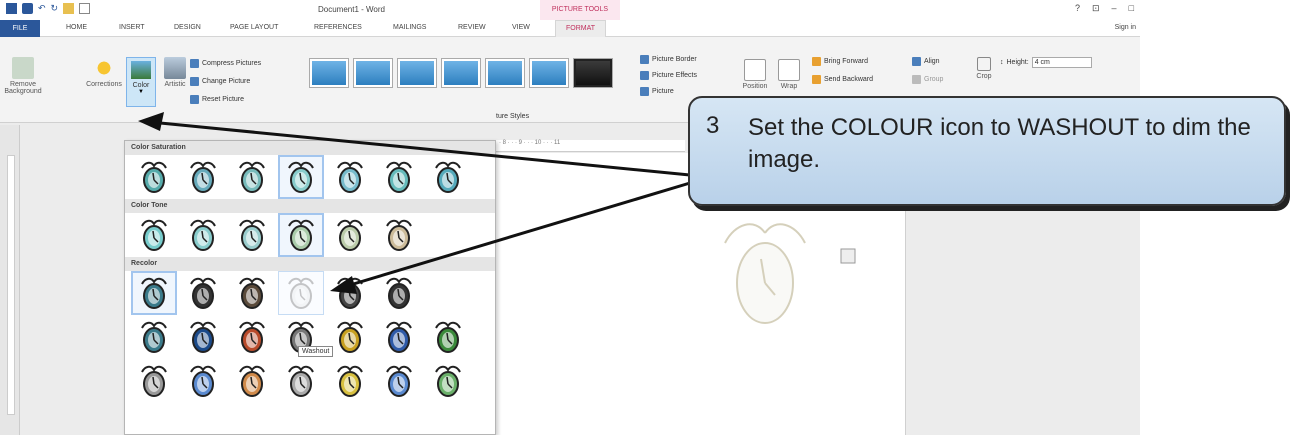 The image size is (1290, 435). What do you see at coordinates (409, 27) in the screenshot?
I see `tab-mailings: MAILINGS` at bounding box center [409, 27].